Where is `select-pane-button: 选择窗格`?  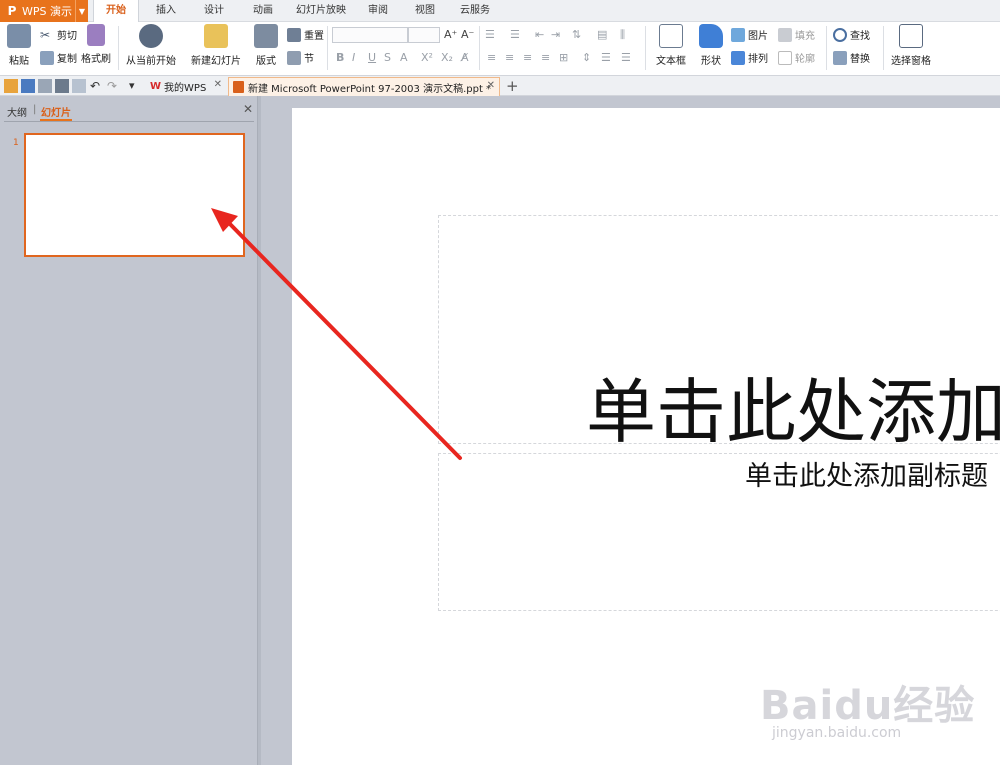 select-pane-button: 选择窗格 is located at coordinates (911, 45).